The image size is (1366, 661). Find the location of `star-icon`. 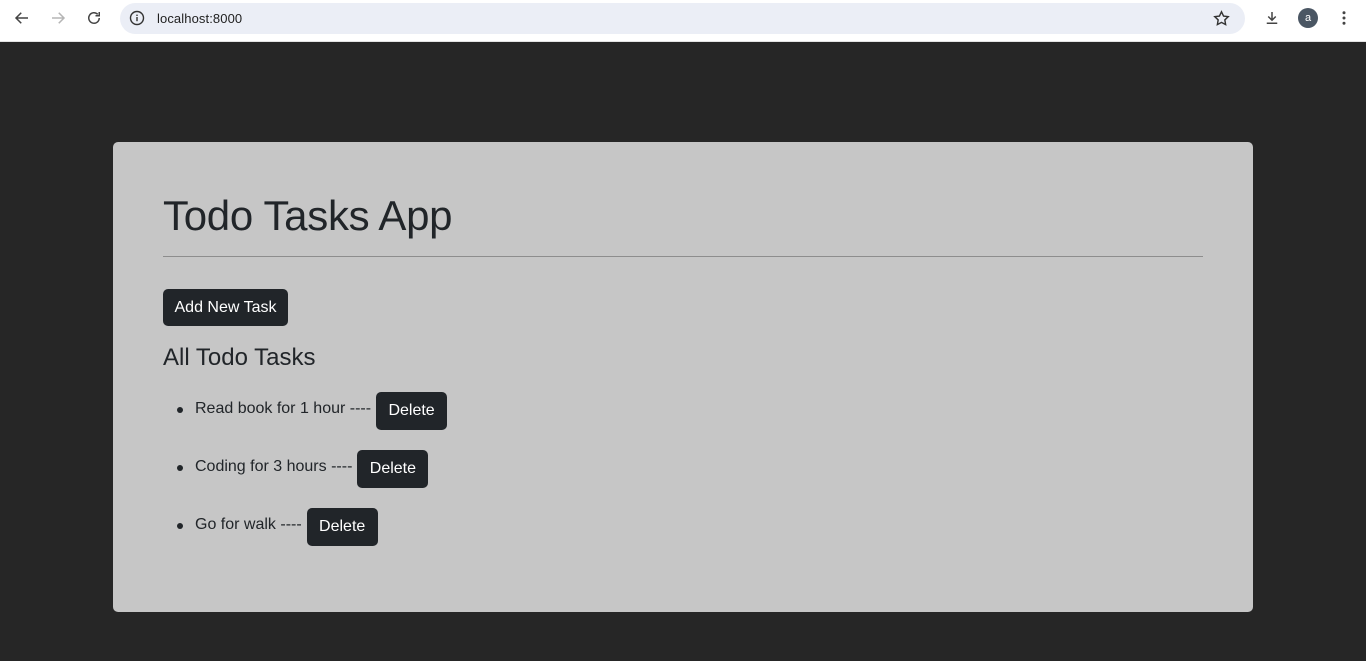

star-icon is located at coordinates (1221, 18).